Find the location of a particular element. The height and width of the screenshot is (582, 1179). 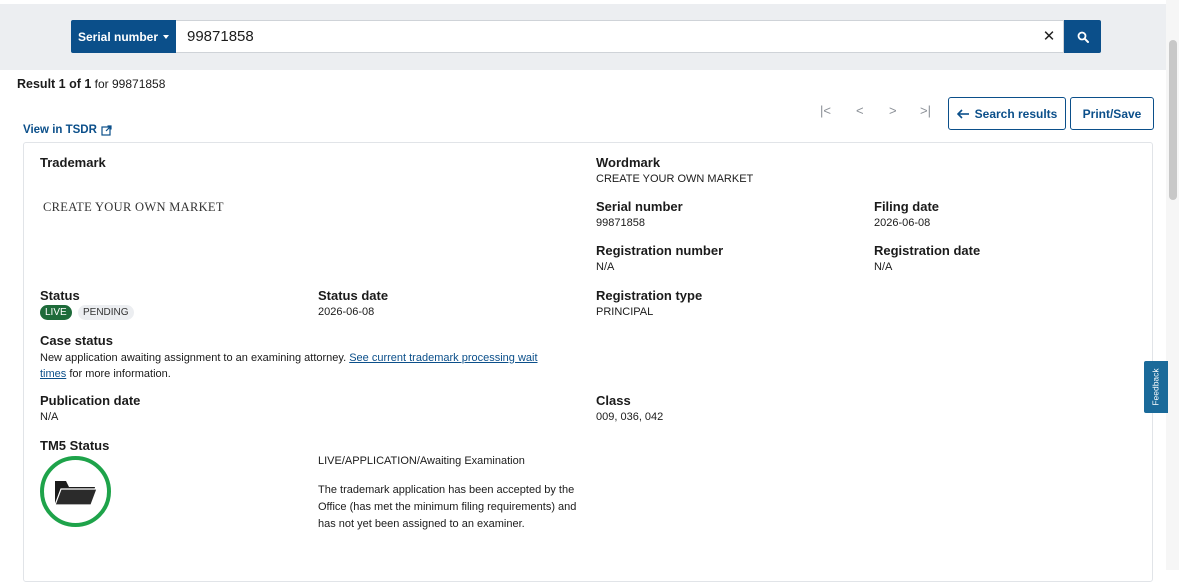

print-save-label: Print/Save is located at coordinates (1112, 113).